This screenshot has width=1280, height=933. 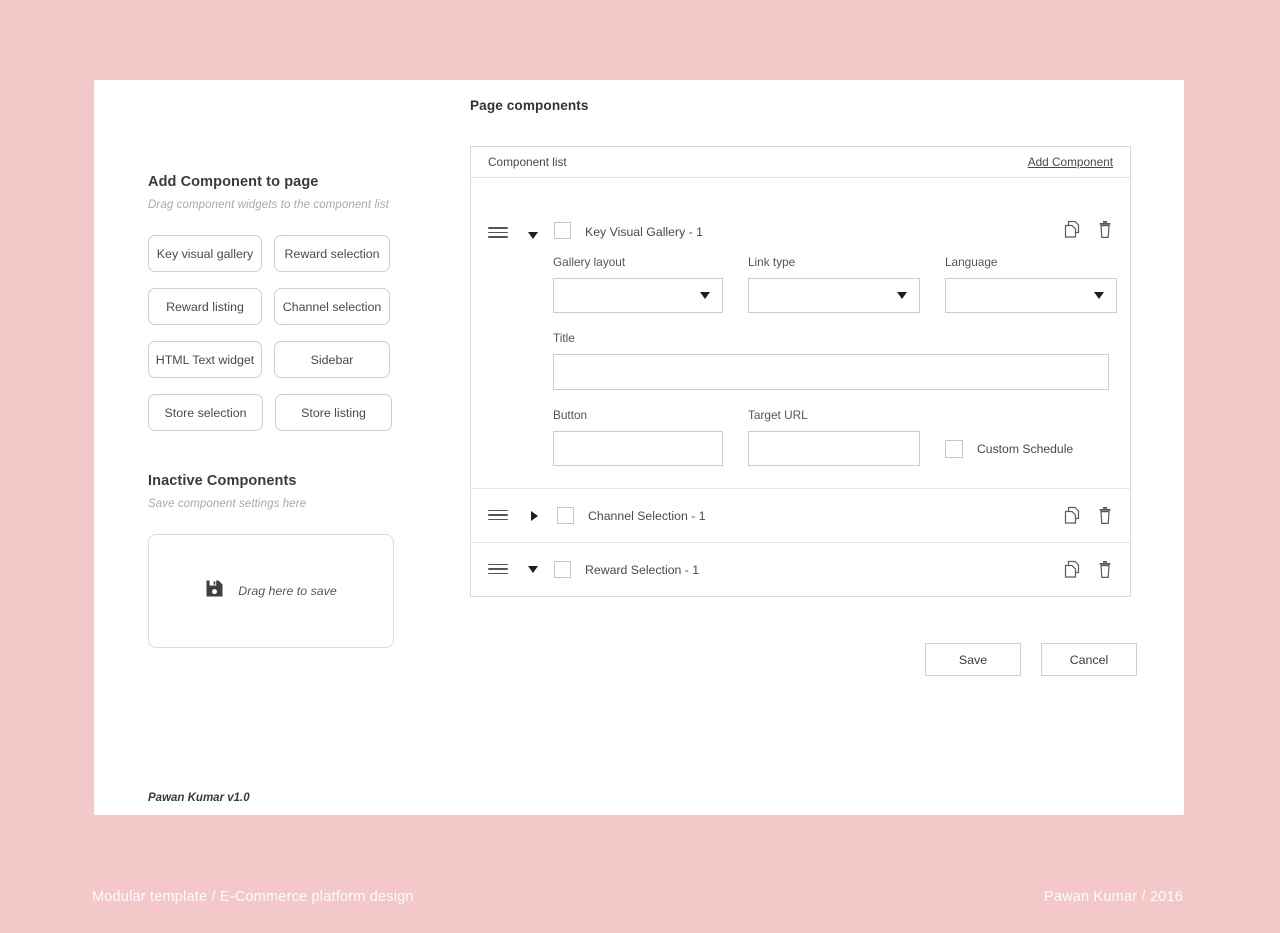 I want to click on widget-label: Reward listing, so click(x=205, y=306).